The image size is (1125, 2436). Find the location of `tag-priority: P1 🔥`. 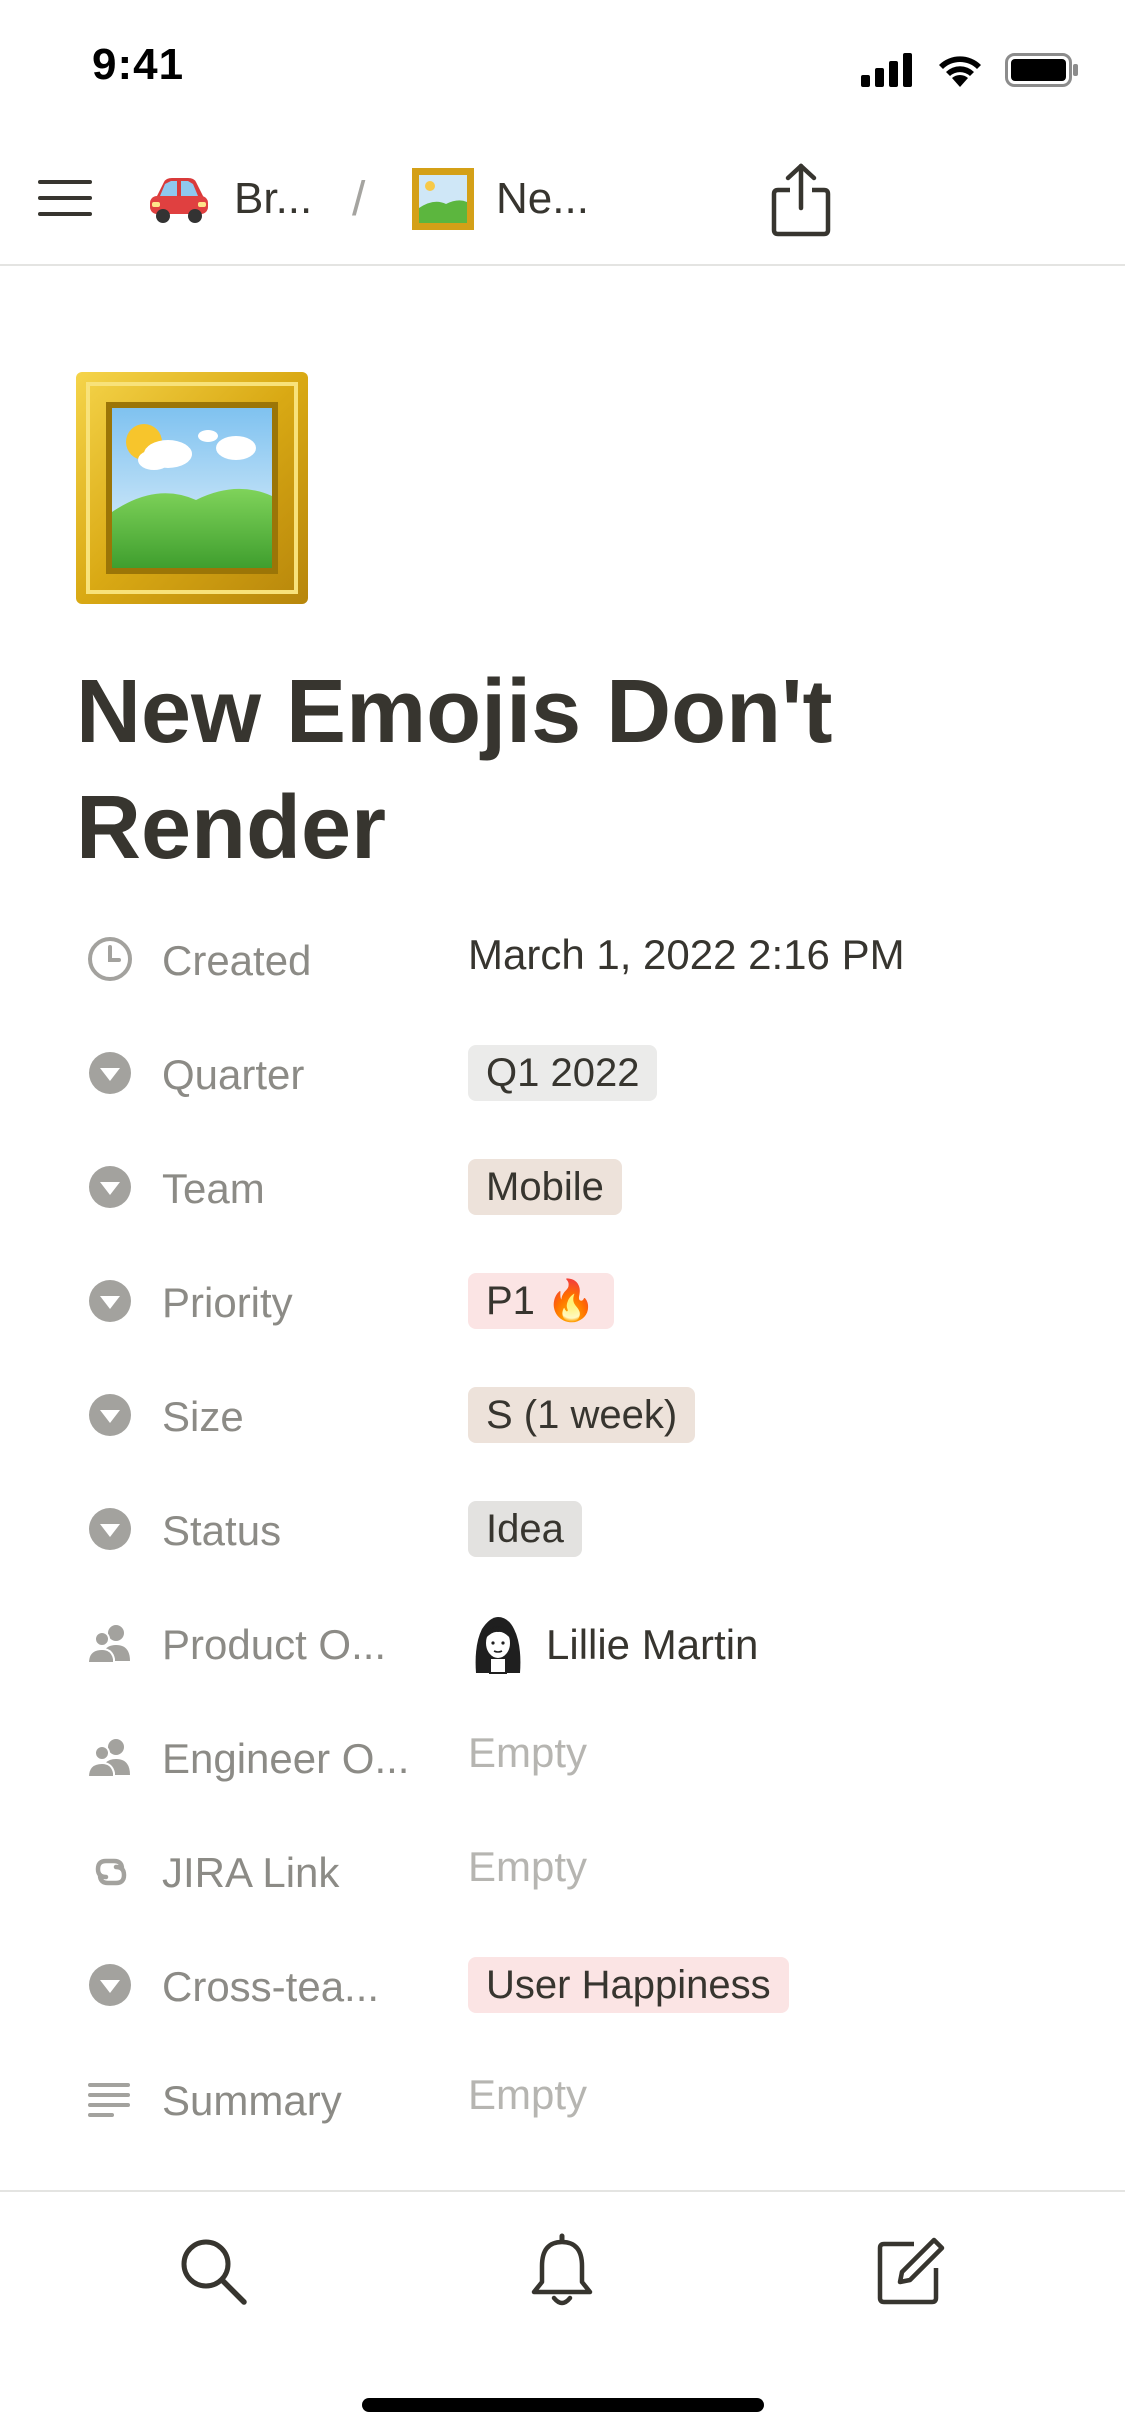

tag-priority: P1 🔥 is located at coordinates (541, 1301).